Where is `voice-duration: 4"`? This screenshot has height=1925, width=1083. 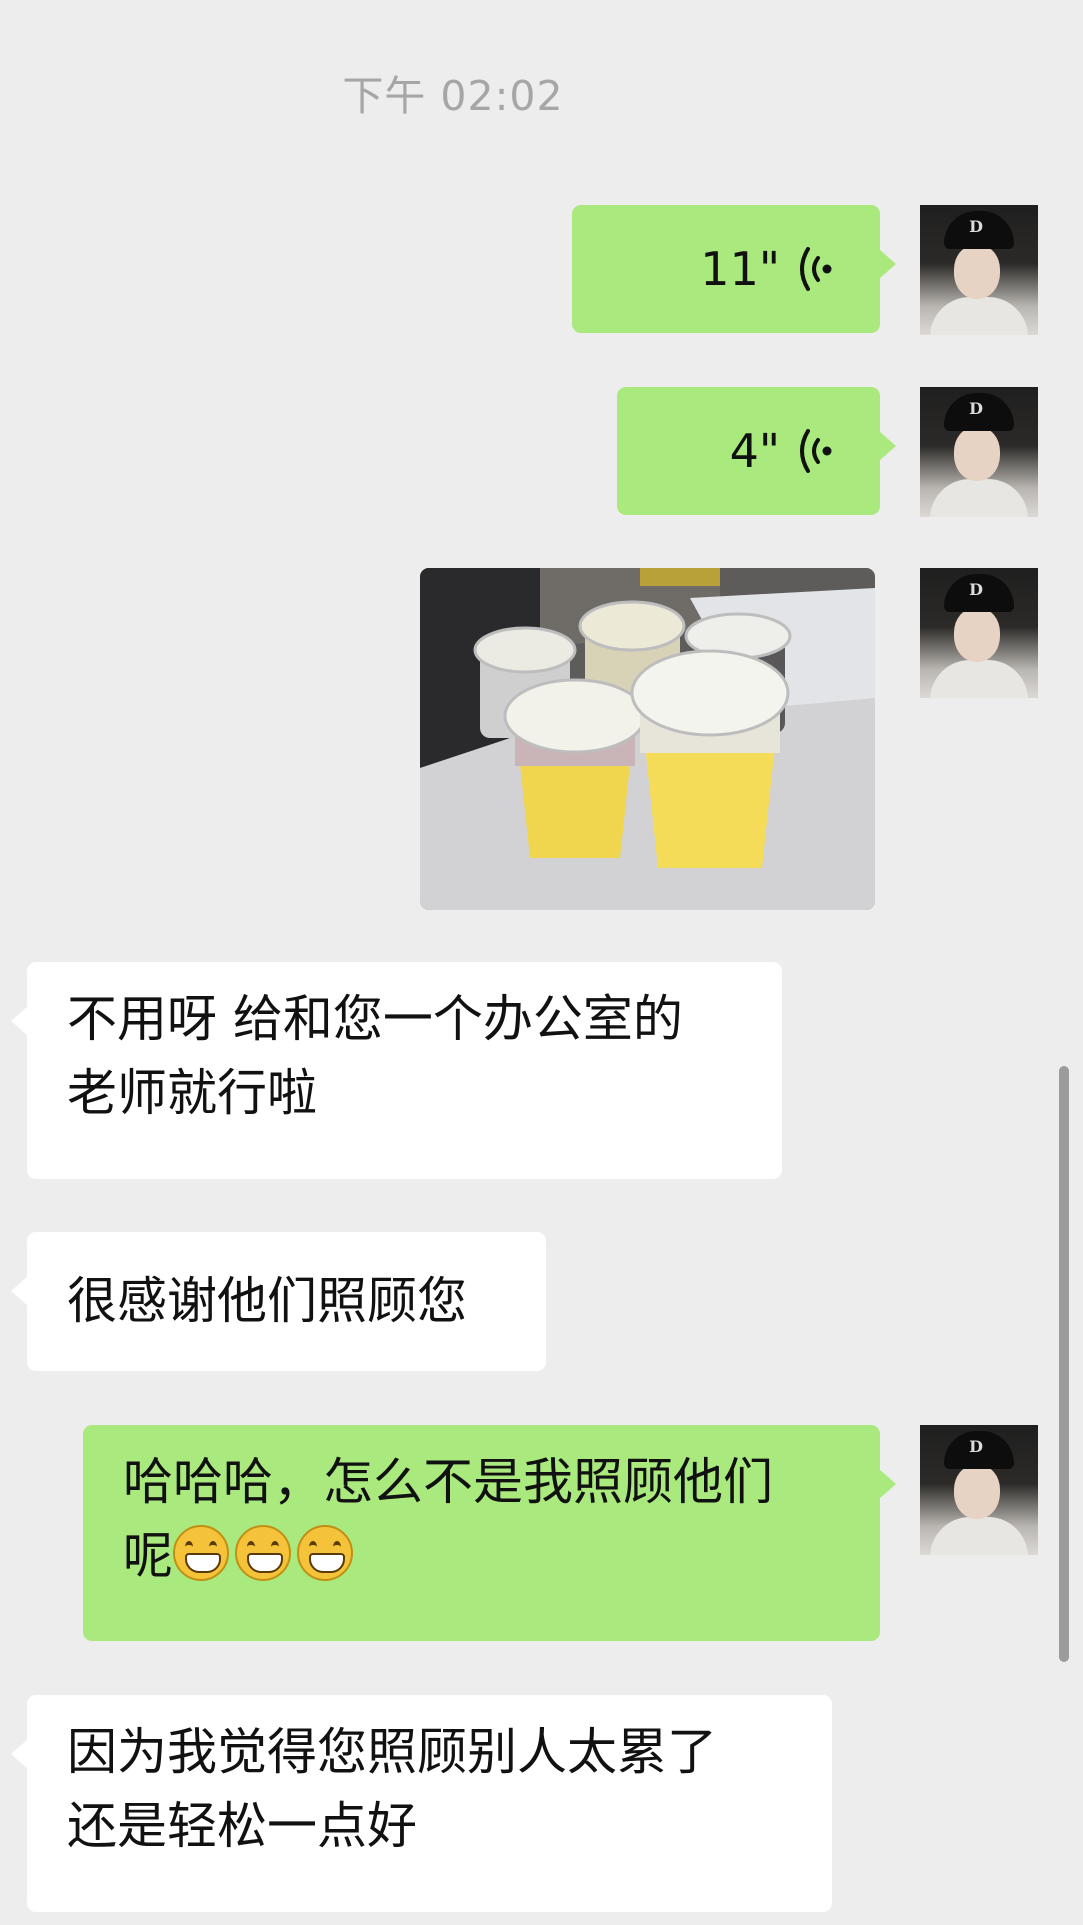 voice-duration: 4" is located at coordinates (754, 451).